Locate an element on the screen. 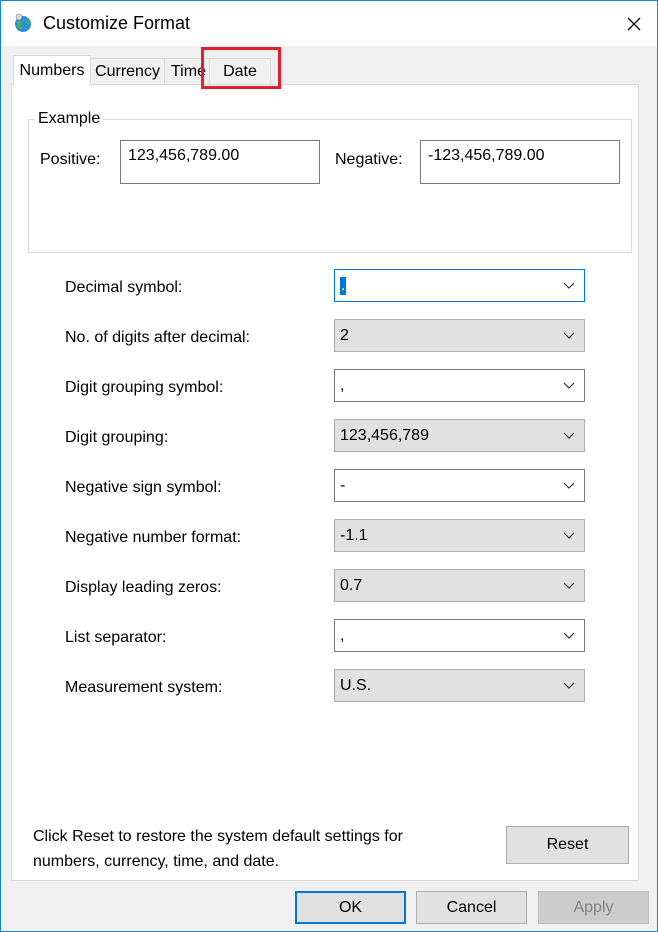 This screenshot has height=932, width=658. window-title: Customize Format is located at coordinates (117, 23).